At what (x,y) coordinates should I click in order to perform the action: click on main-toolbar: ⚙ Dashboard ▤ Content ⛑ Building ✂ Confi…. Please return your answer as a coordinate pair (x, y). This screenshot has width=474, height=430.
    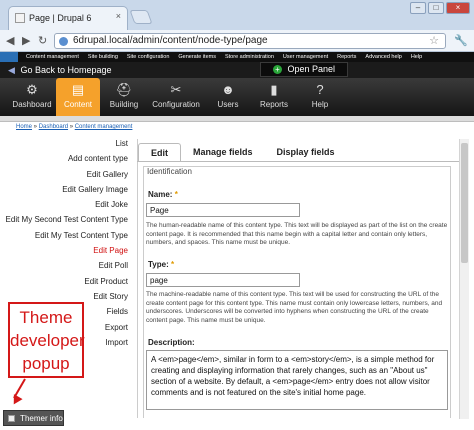
    Looking at the image, I should click on (237, 97).